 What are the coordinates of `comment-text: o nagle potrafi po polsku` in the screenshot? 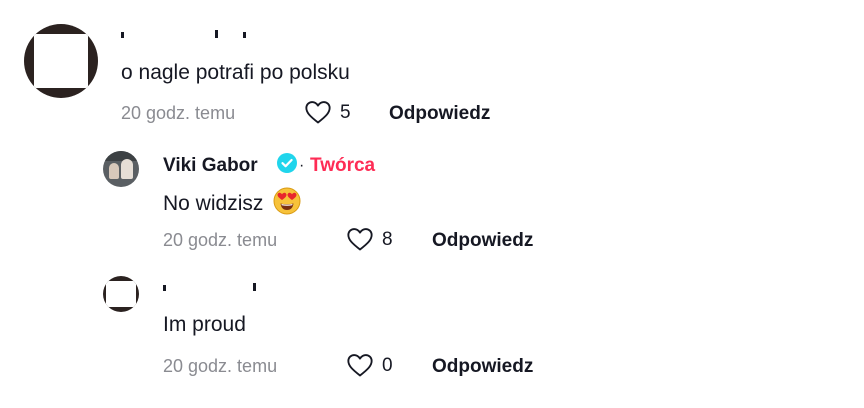 It's located at (235, 72).